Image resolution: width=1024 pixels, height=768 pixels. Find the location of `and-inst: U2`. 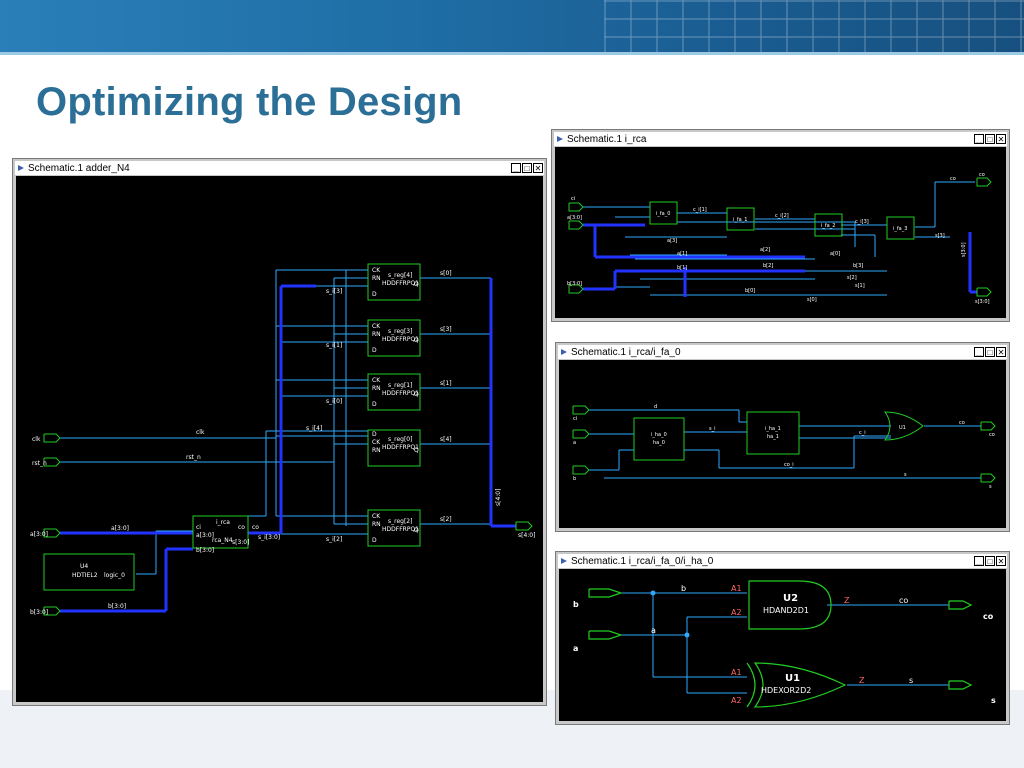

and-inst: U2 is located at coordinates (790, 598).